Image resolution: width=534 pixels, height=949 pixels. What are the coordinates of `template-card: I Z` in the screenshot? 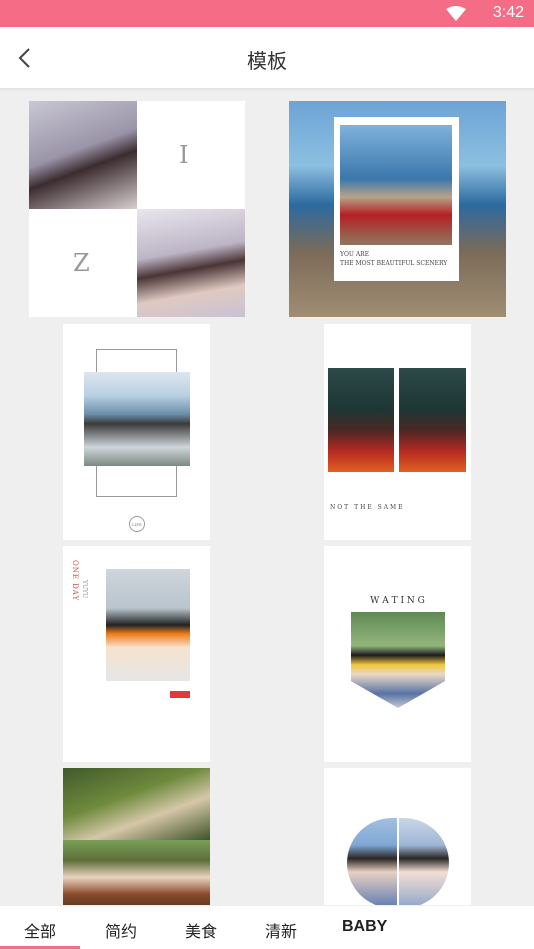 It's located at (137, 209).